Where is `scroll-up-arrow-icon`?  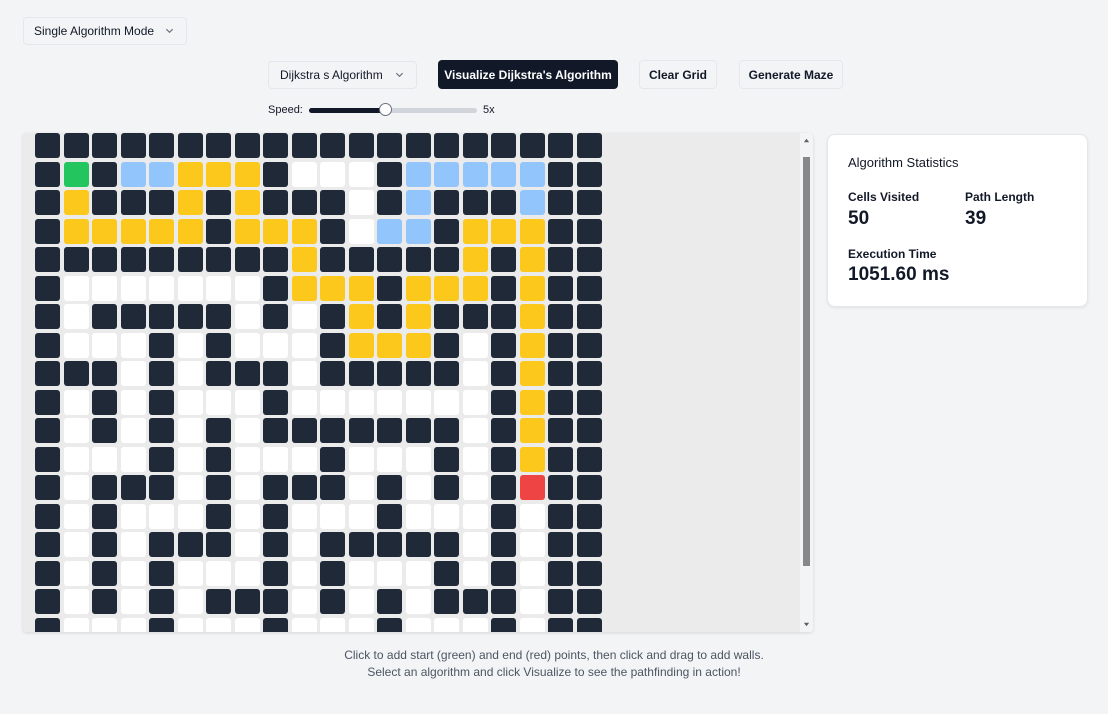 scroll-up-arrow-icon is located at coordinates (806, 140).